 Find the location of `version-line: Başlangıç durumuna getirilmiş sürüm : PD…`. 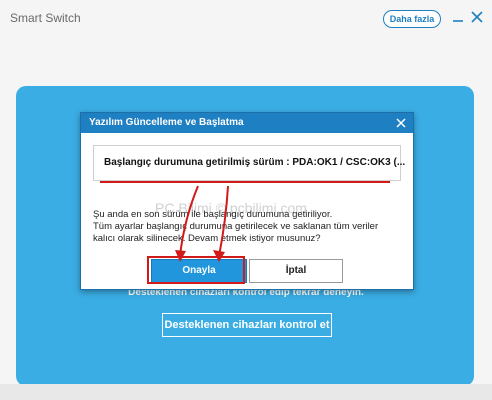

version-line: Başlangıç durumuna getirilmiş sürüm : PD… is located at coordinates (255, 162).